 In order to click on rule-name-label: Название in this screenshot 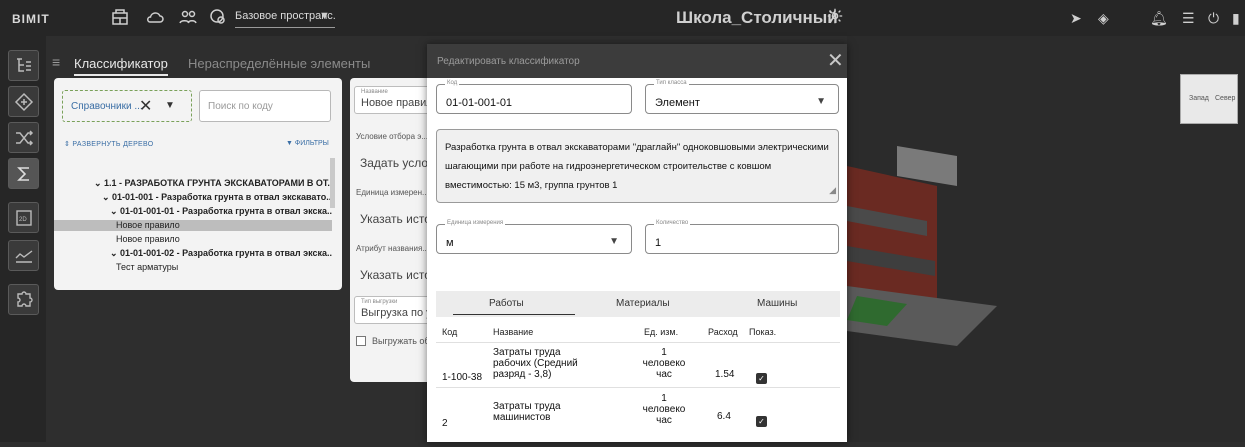, I will do `click(374, 92)`.